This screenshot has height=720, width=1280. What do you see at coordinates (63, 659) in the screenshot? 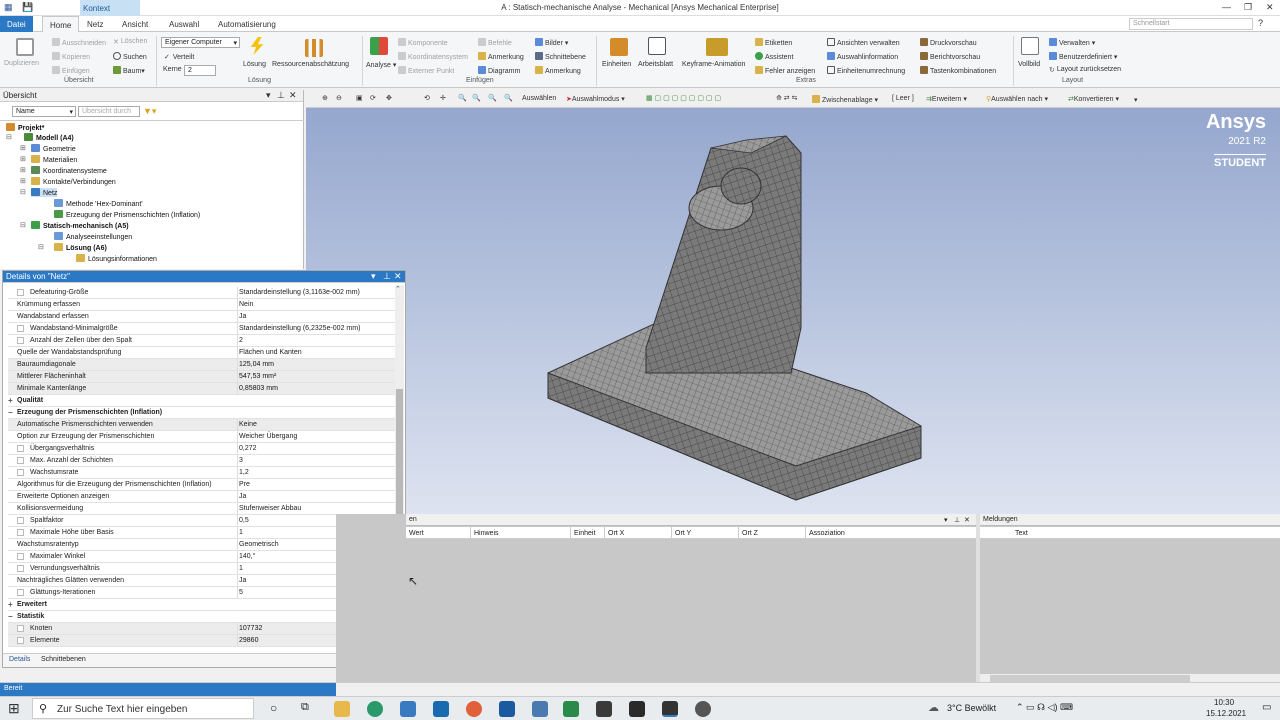
I see `tab-section-planes: Schnittebenen` at bounding box center [63, 659].